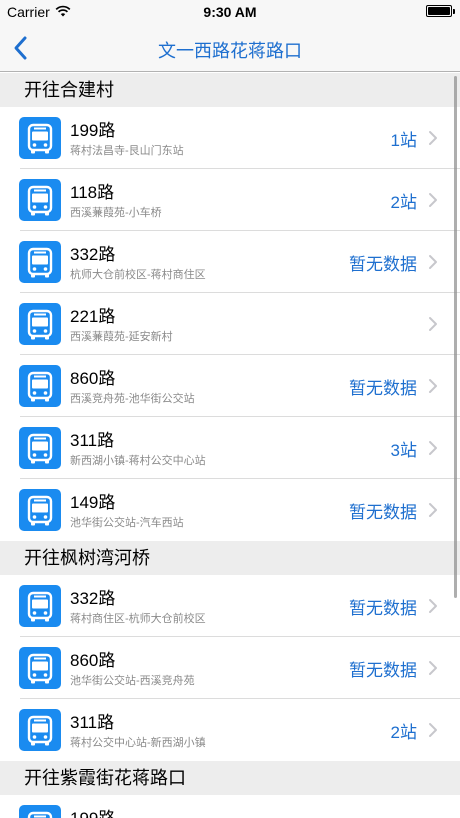 The height and width of the screenshot is (818, 460). I want to click on route-row: 332路 蒋村商住区-杭师大仓前校区 暂无数据, so click(230, 606).